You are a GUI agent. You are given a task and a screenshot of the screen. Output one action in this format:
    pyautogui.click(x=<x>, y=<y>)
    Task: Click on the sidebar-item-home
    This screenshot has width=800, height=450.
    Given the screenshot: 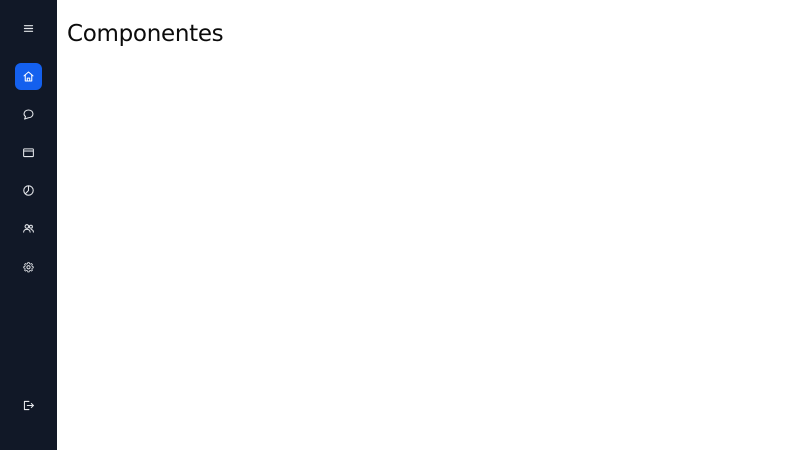 What is the action you would take?
    pyautogui.click(x=28, y=76)
    